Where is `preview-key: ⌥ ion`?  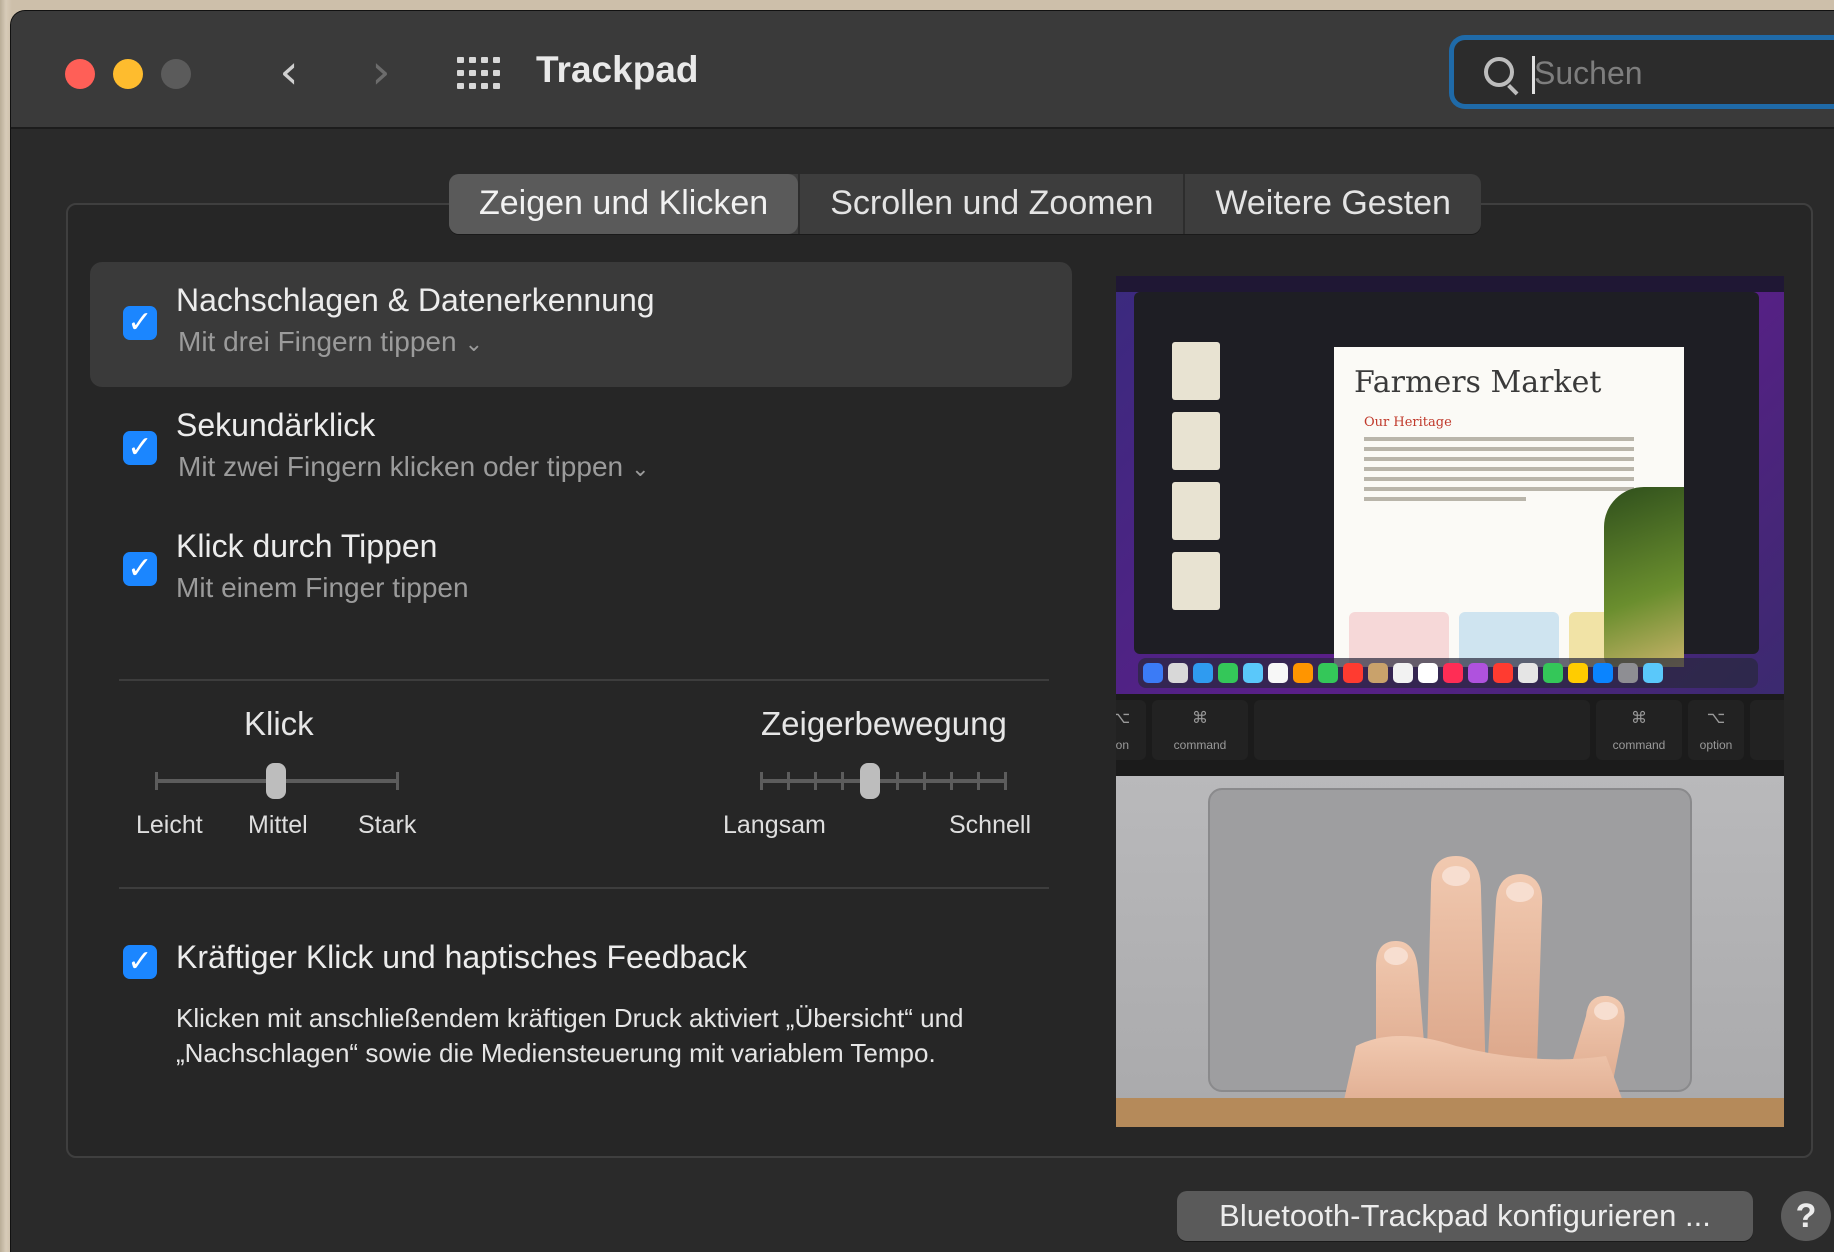 preview-key: ⌥ ion is located at coordinates (1131, 730).